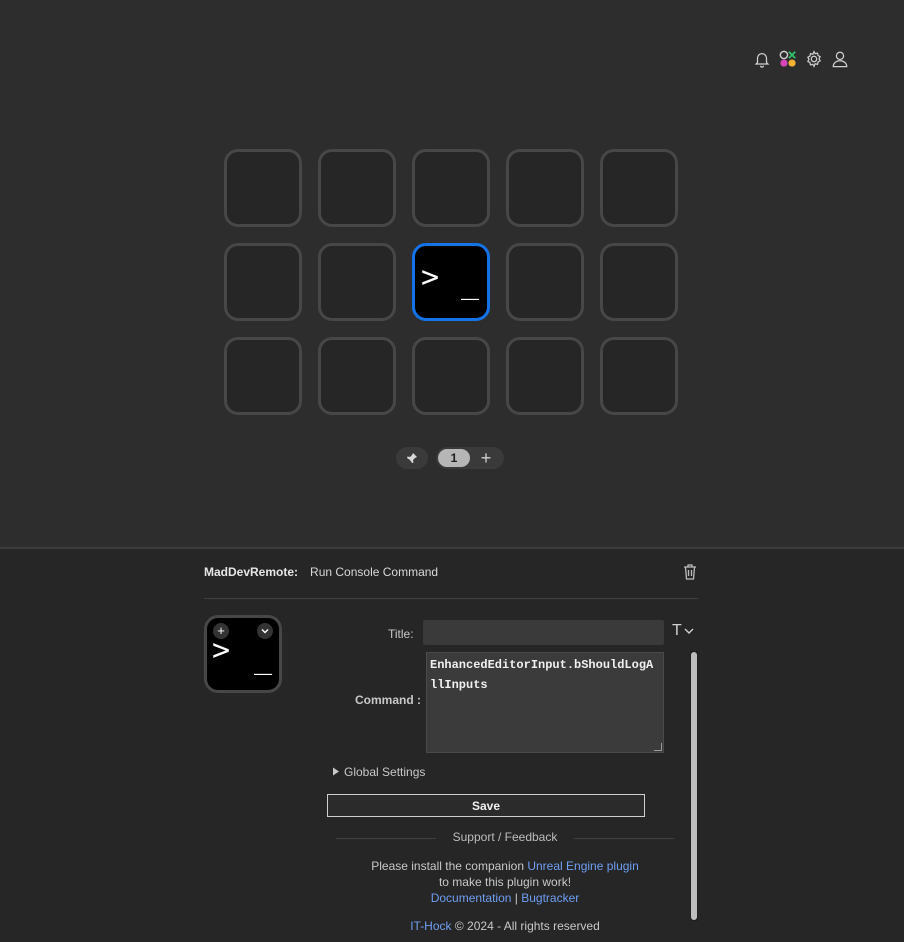 This screenshot has height=942, width=904. What do you see at coordinates (251, 572) in the screenshot?
I see `plugin-name: MadDevRemote:` at bounding box center [251, 572].